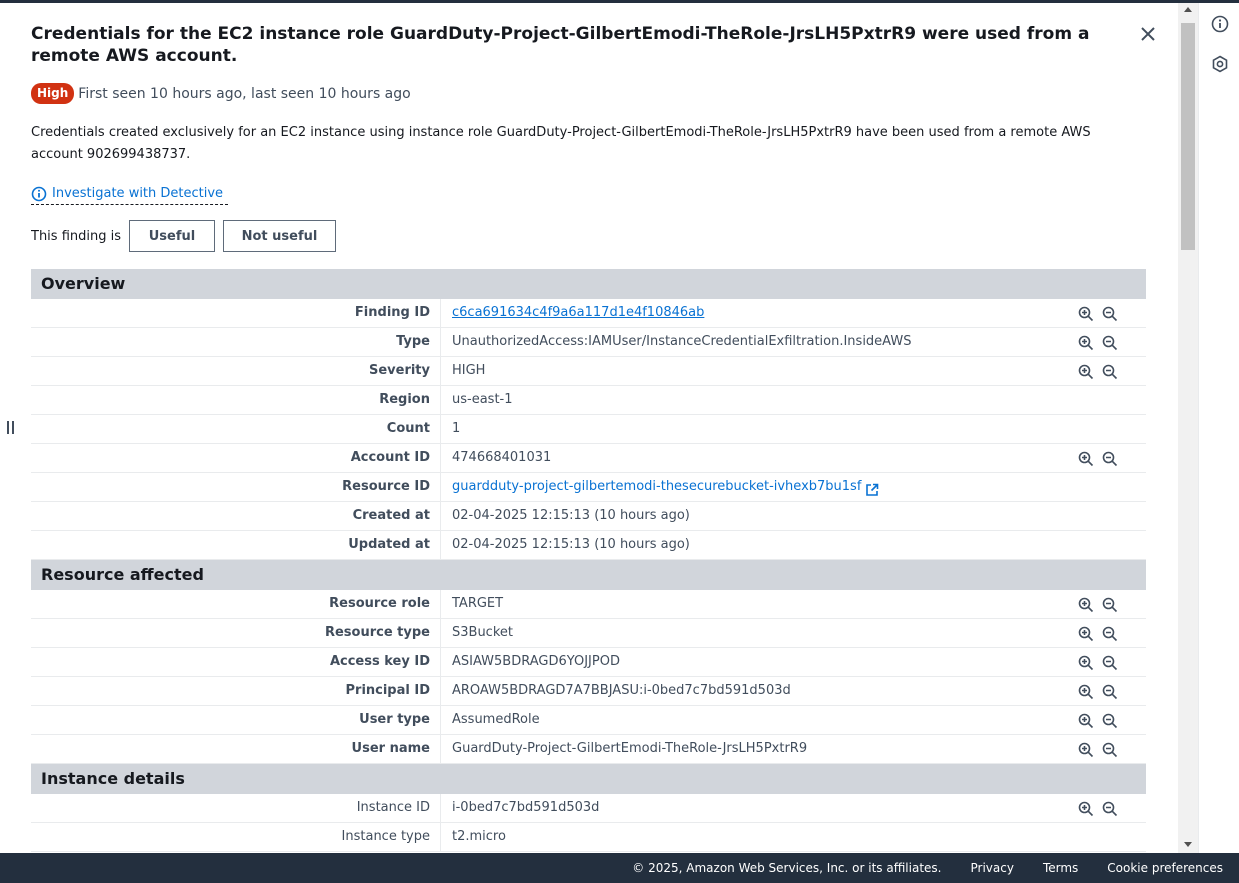  I want to click on table-row: Account ID 474668401031, so click(588, 458).